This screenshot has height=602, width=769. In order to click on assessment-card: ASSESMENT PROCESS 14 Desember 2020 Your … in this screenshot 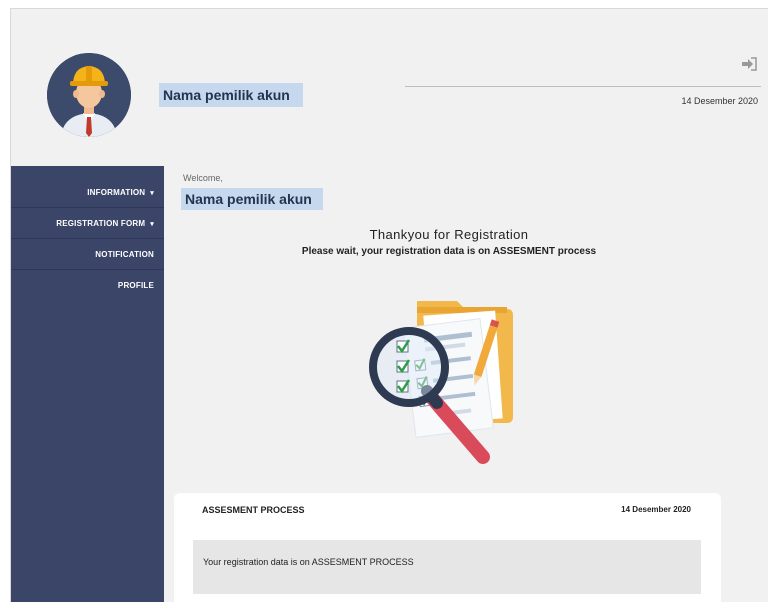, I will do `click(447, 547)`.